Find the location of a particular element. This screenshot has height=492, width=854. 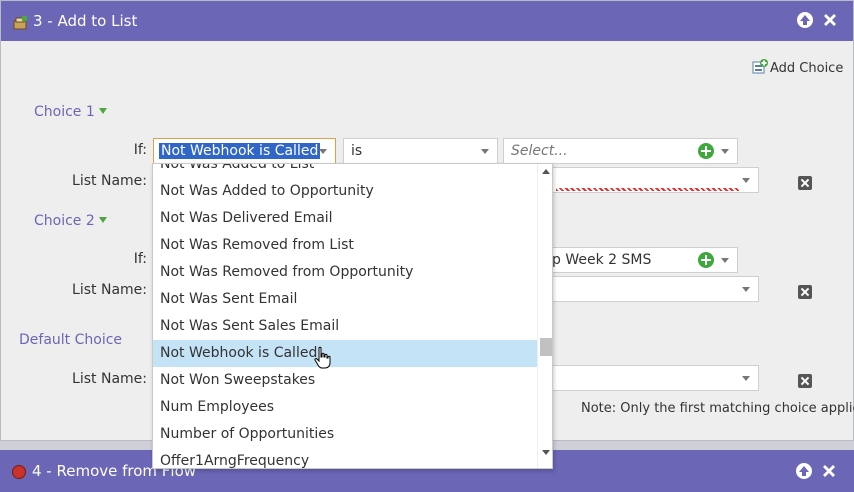

choice-1-attribute-value: Not Webhook is Called is located at coordinates (240, 151).